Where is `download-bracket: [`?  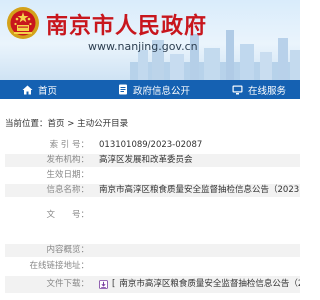 download-bracket: [ is located at coordinates (114, 284).